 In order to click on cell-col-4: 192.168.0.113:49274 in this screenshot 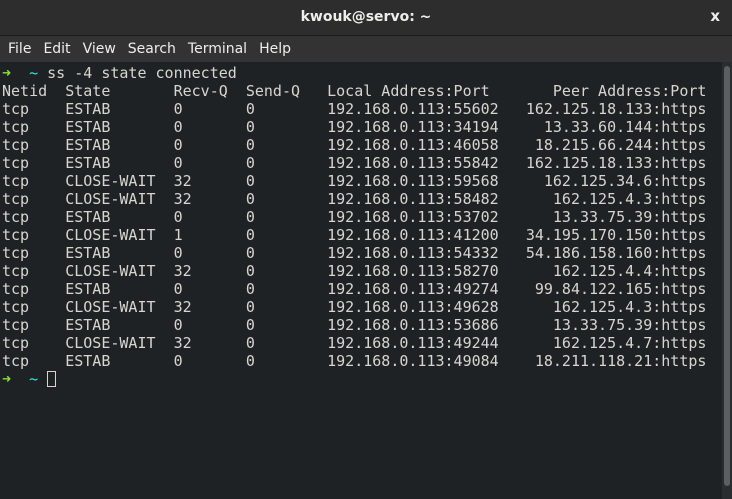, I will do `click(413, 289)`.